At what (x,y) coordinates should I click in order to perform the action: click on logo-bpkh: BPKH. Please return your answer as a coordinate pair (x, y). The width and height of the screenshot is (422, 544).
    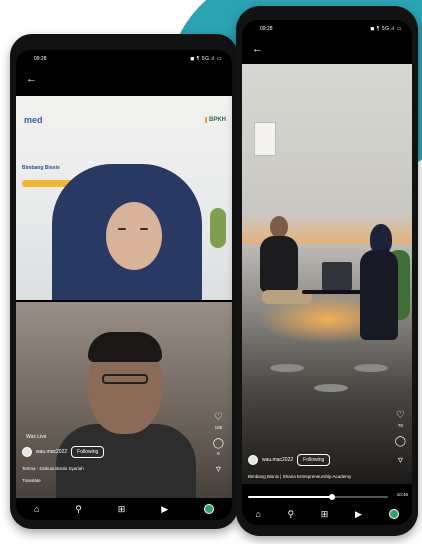
    Looking at the image, I should click on (215, 120).